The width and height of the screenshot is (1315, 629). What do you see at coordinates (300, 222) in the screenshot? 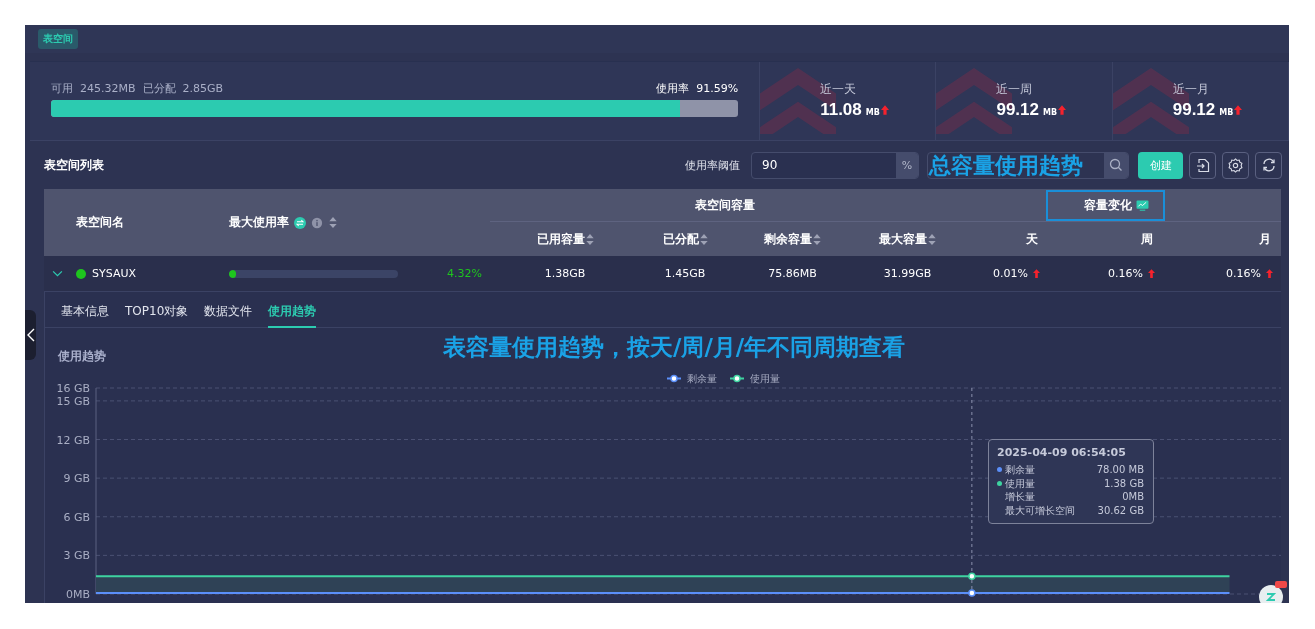
I see `swap-icon` at bounding box center [300, 222].